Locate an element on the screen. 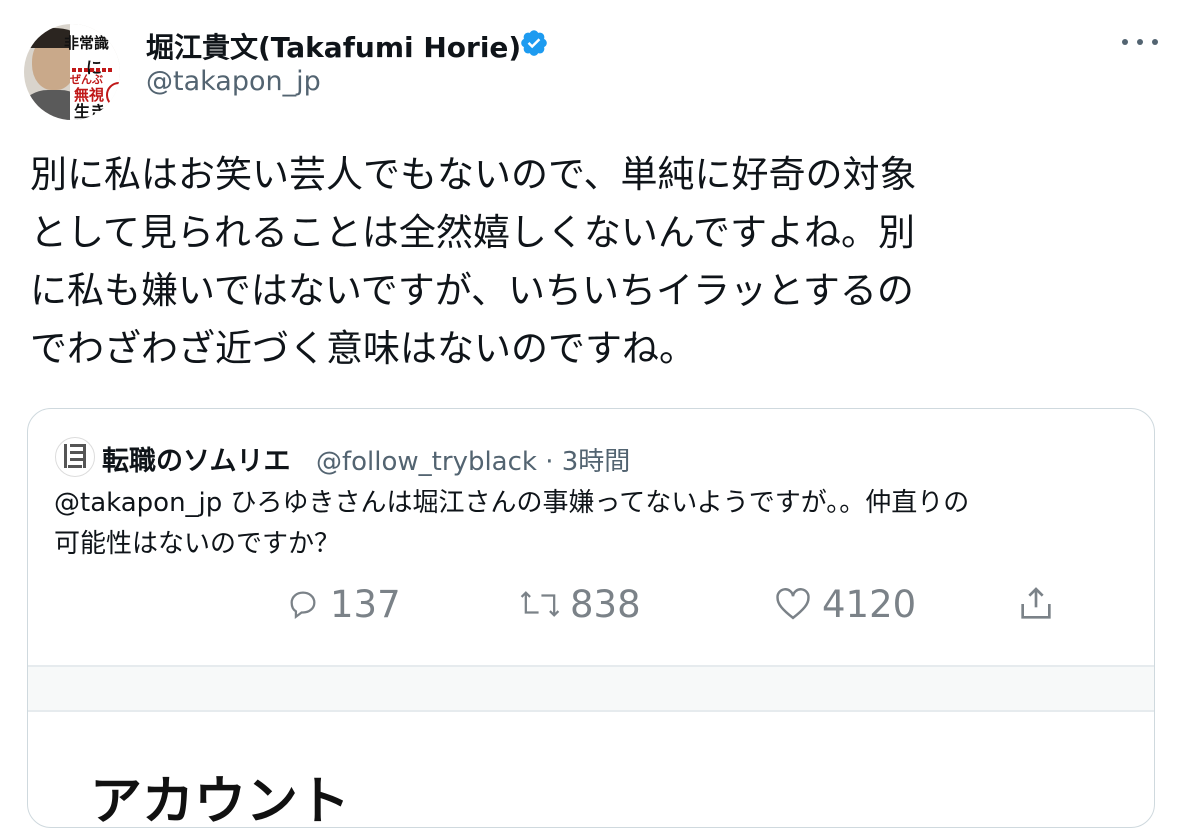 This screenshot has height=828, width=1184. retweet-icon is located at coordinates (540, 604).